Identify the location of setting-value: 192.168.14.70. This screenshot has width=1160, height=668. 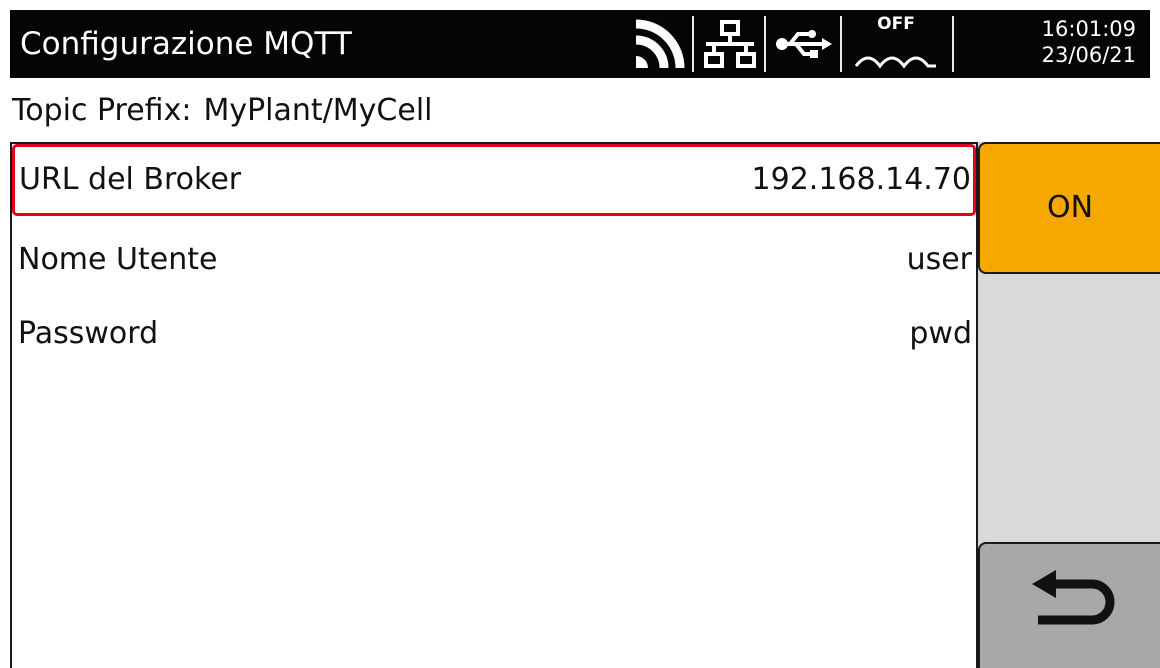
(861, 179).